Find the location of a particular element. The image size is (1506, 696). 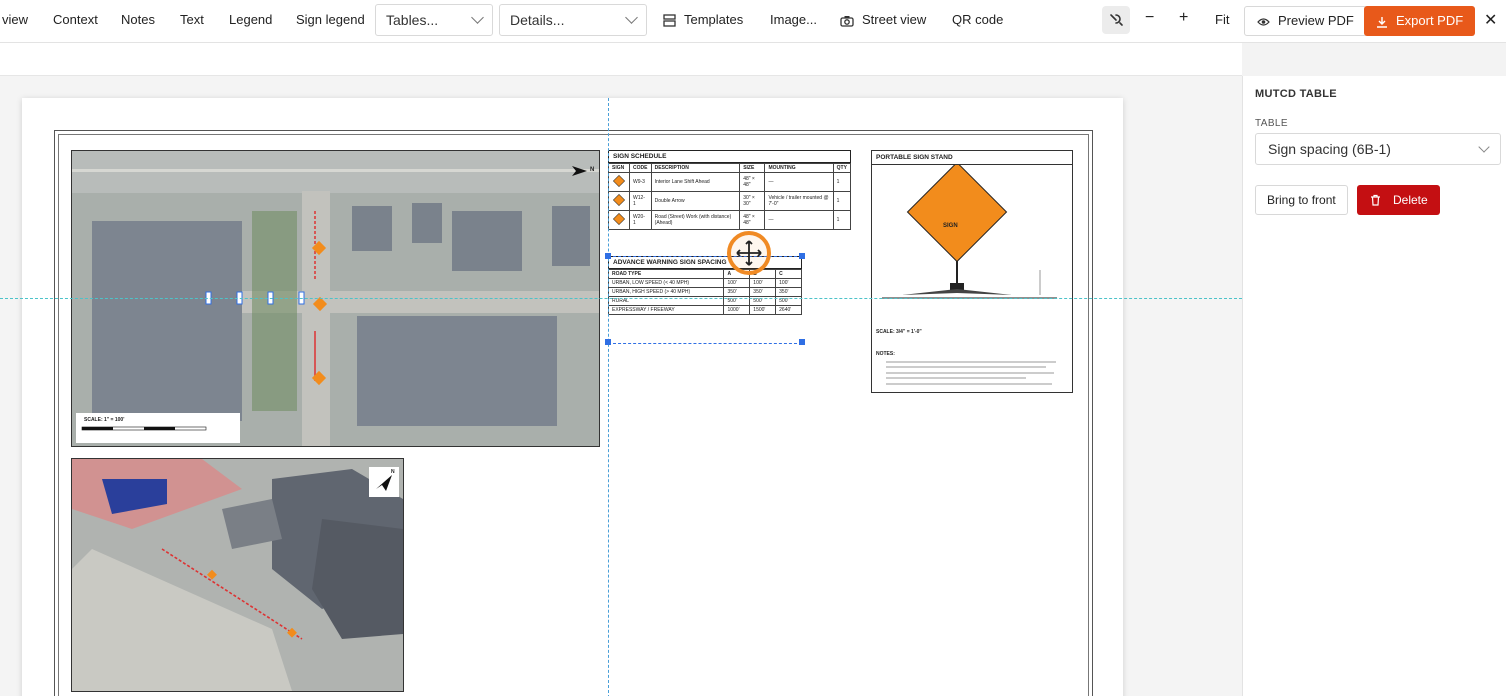

portable-stand-title: PORTABLE SIGN STAND is located at coordinates (972, 158).